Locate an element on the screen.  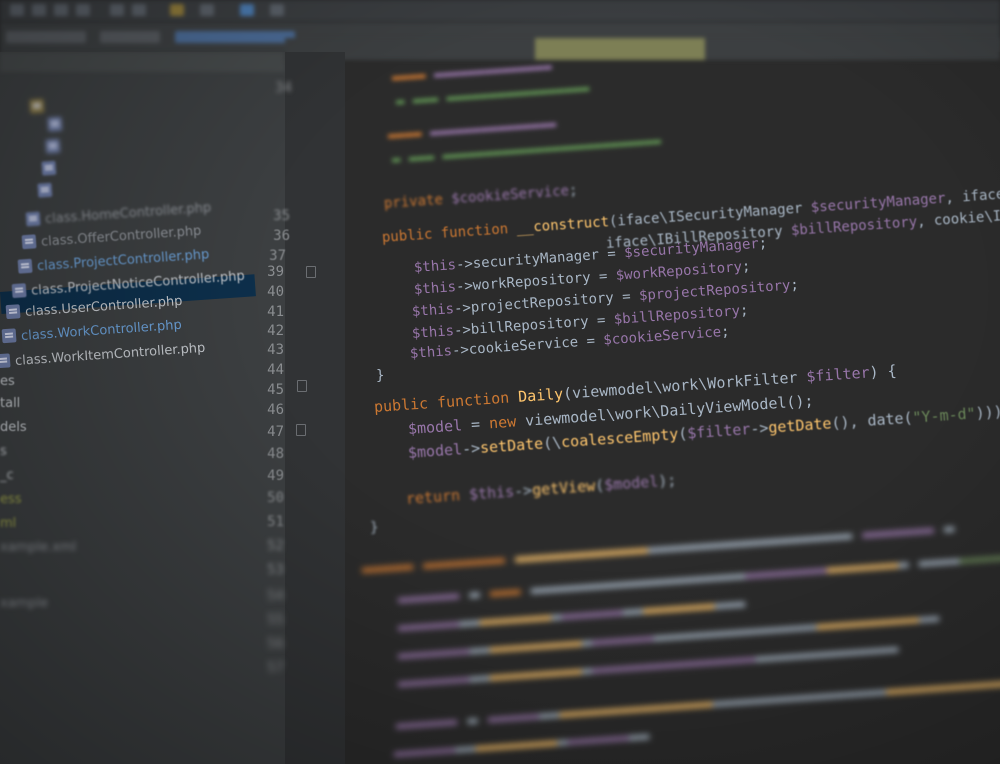
tree-folder: tall is located at coordinates (10, 404).